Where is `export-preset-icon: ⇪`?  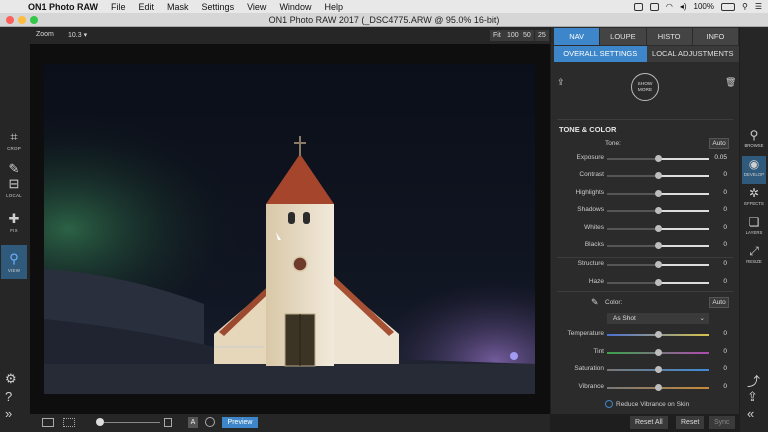
export-preset-icon: ⇪ is located at coordinates (561, 82).